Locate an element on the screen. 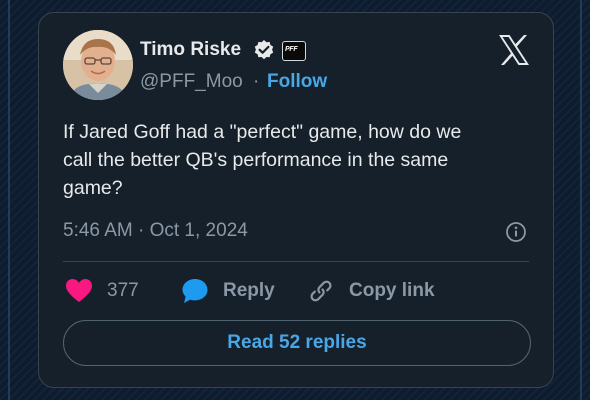 The height and width of the screenshot is (400, 590). copy-link-button: Copy link is located at coordinates (371, 291).